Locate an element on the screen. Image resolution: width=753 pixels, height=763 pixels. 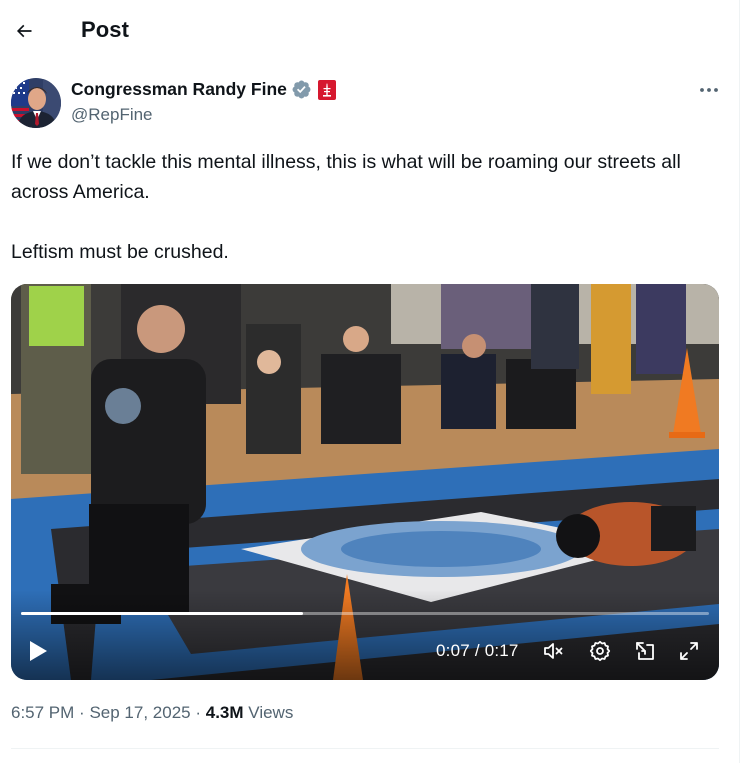
arrow-left-icon is located at coordinates (24, 31).